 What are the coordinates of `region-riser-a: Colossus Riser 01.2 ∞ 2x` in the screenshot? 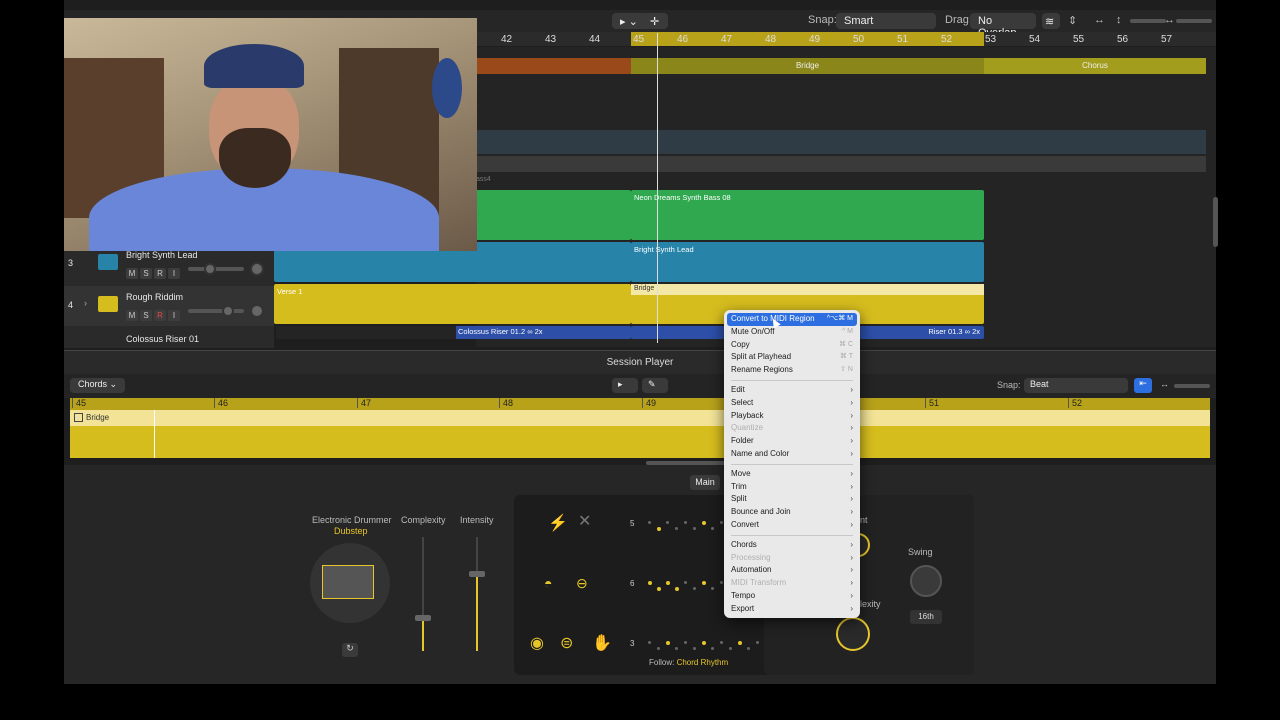 It's located at (542, 332).